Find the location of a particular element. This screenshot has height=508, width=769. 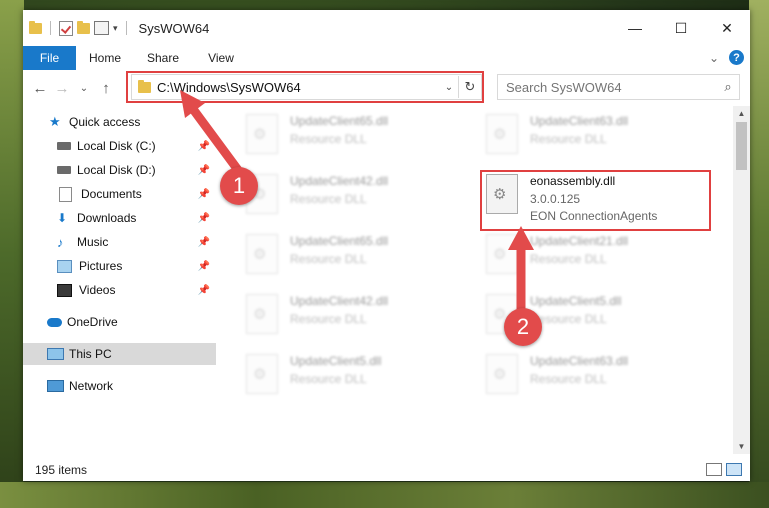

ribbon-tabs: File Home Share View ⌄ ? is located at coordinates (386, 58).